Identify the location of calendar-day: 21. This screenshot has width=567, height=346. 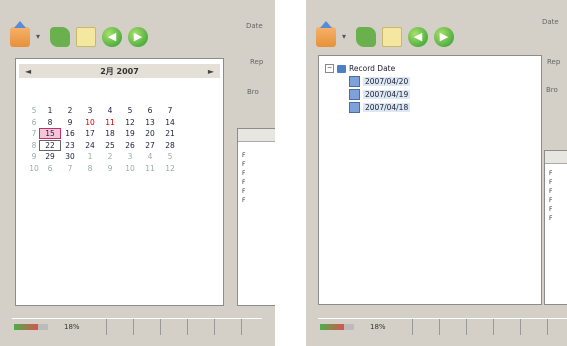
(170, 133).